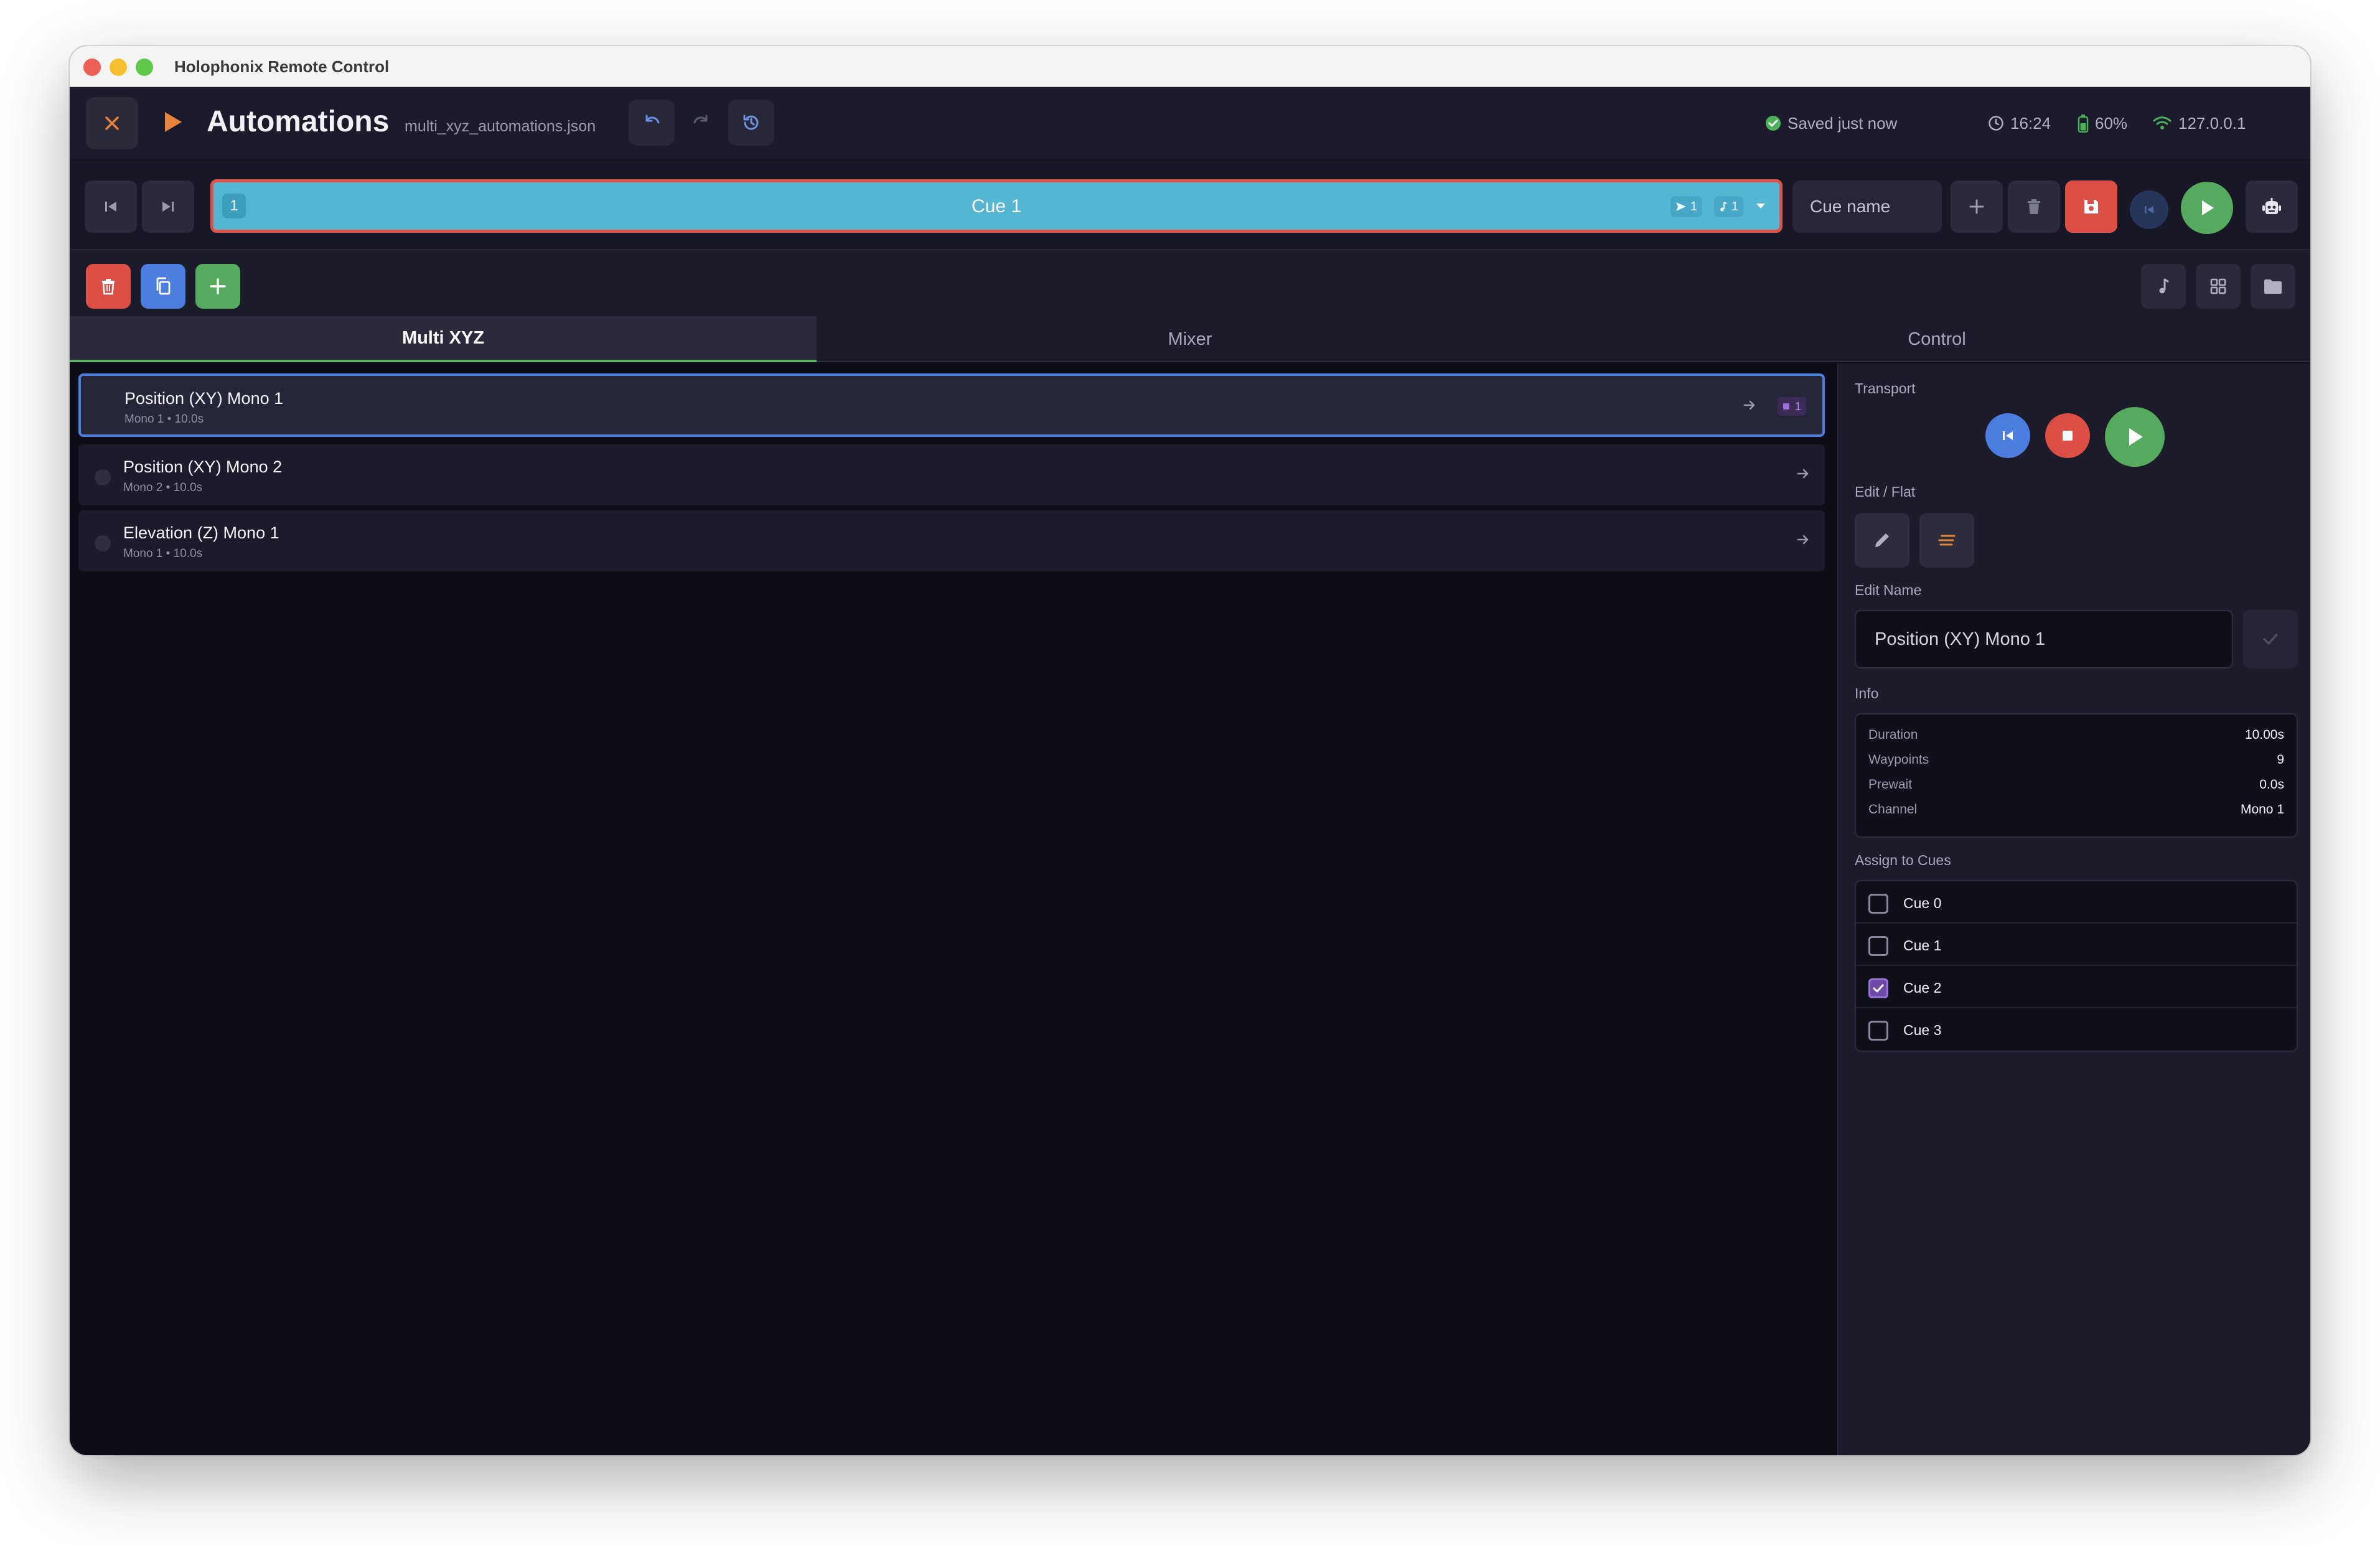  Describe the element at coordinates (2076, 945) in the screenshot. I see `assign-cue-row: Cue 1` at that location.